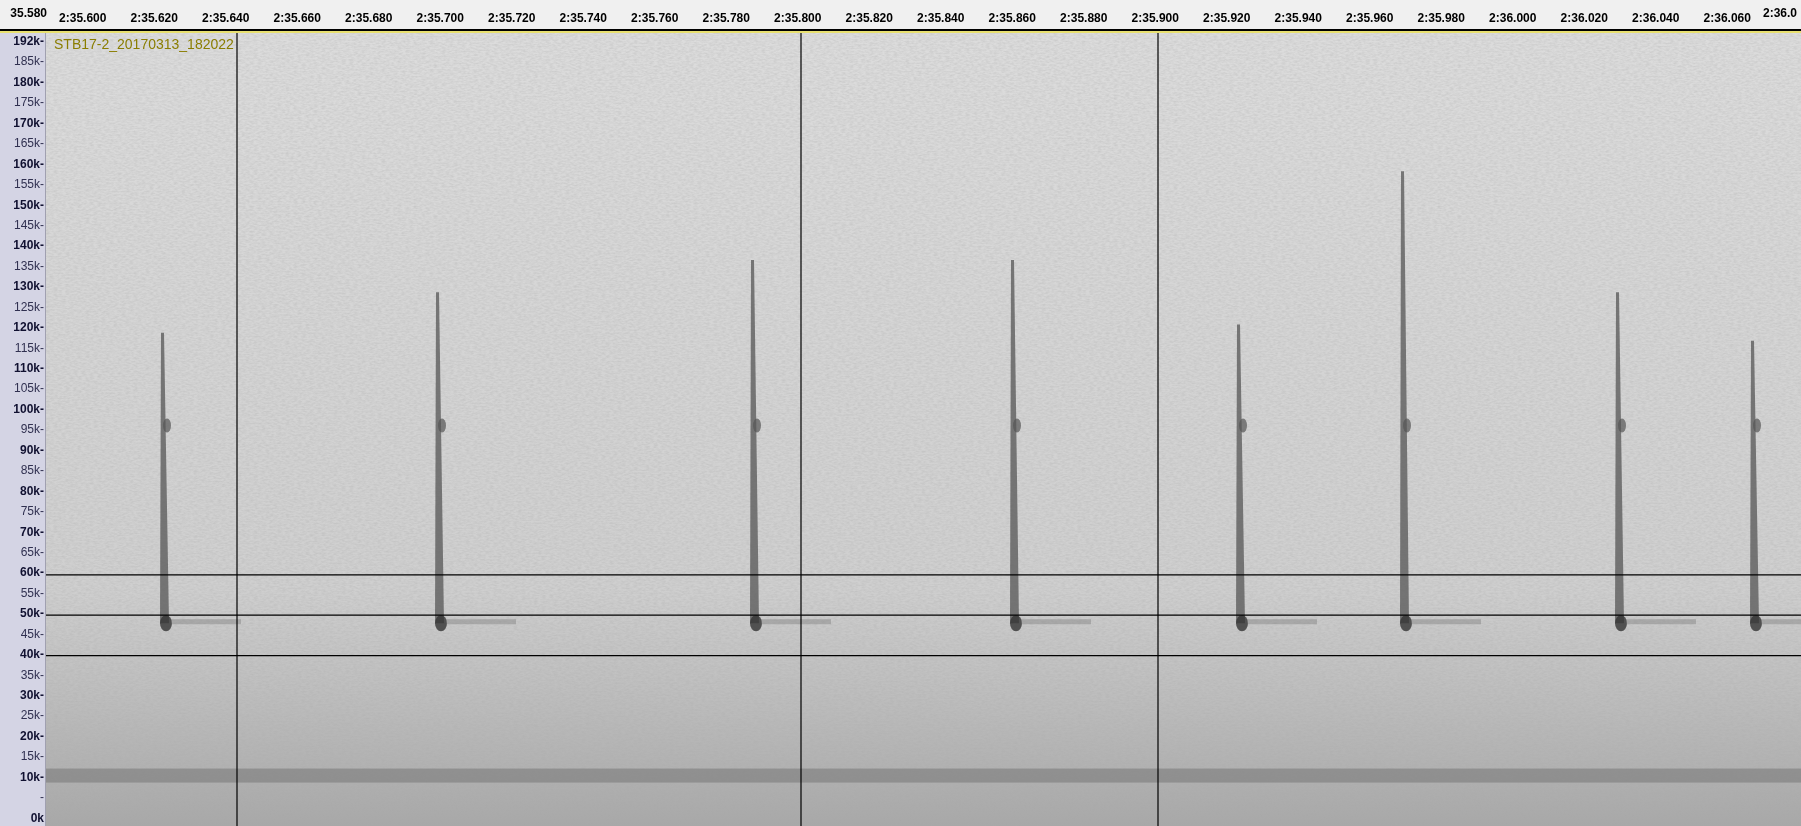  Describe the element at coordinates (28, 306) in the screenshot. I see `frequency-label: 125k-` at that location.